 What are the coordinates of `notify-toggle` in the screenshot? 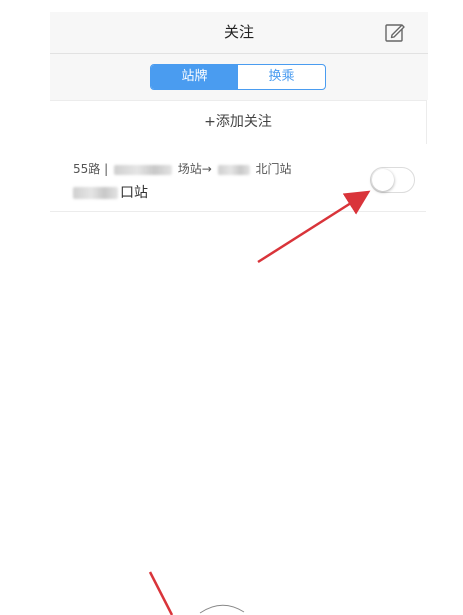 It's located at (392, 180).